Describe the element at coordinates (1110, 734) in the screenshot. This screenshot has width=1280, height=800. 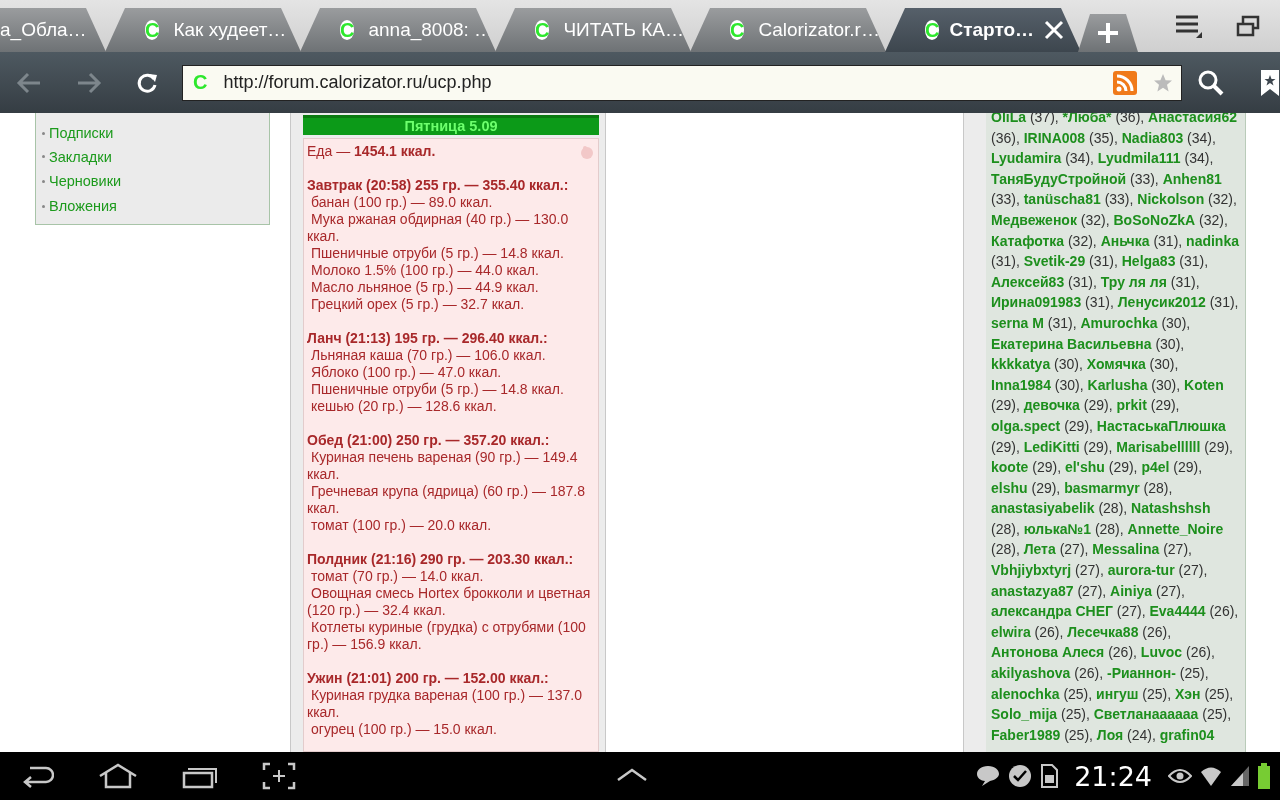
I see `user-link: Лоя` at that location.